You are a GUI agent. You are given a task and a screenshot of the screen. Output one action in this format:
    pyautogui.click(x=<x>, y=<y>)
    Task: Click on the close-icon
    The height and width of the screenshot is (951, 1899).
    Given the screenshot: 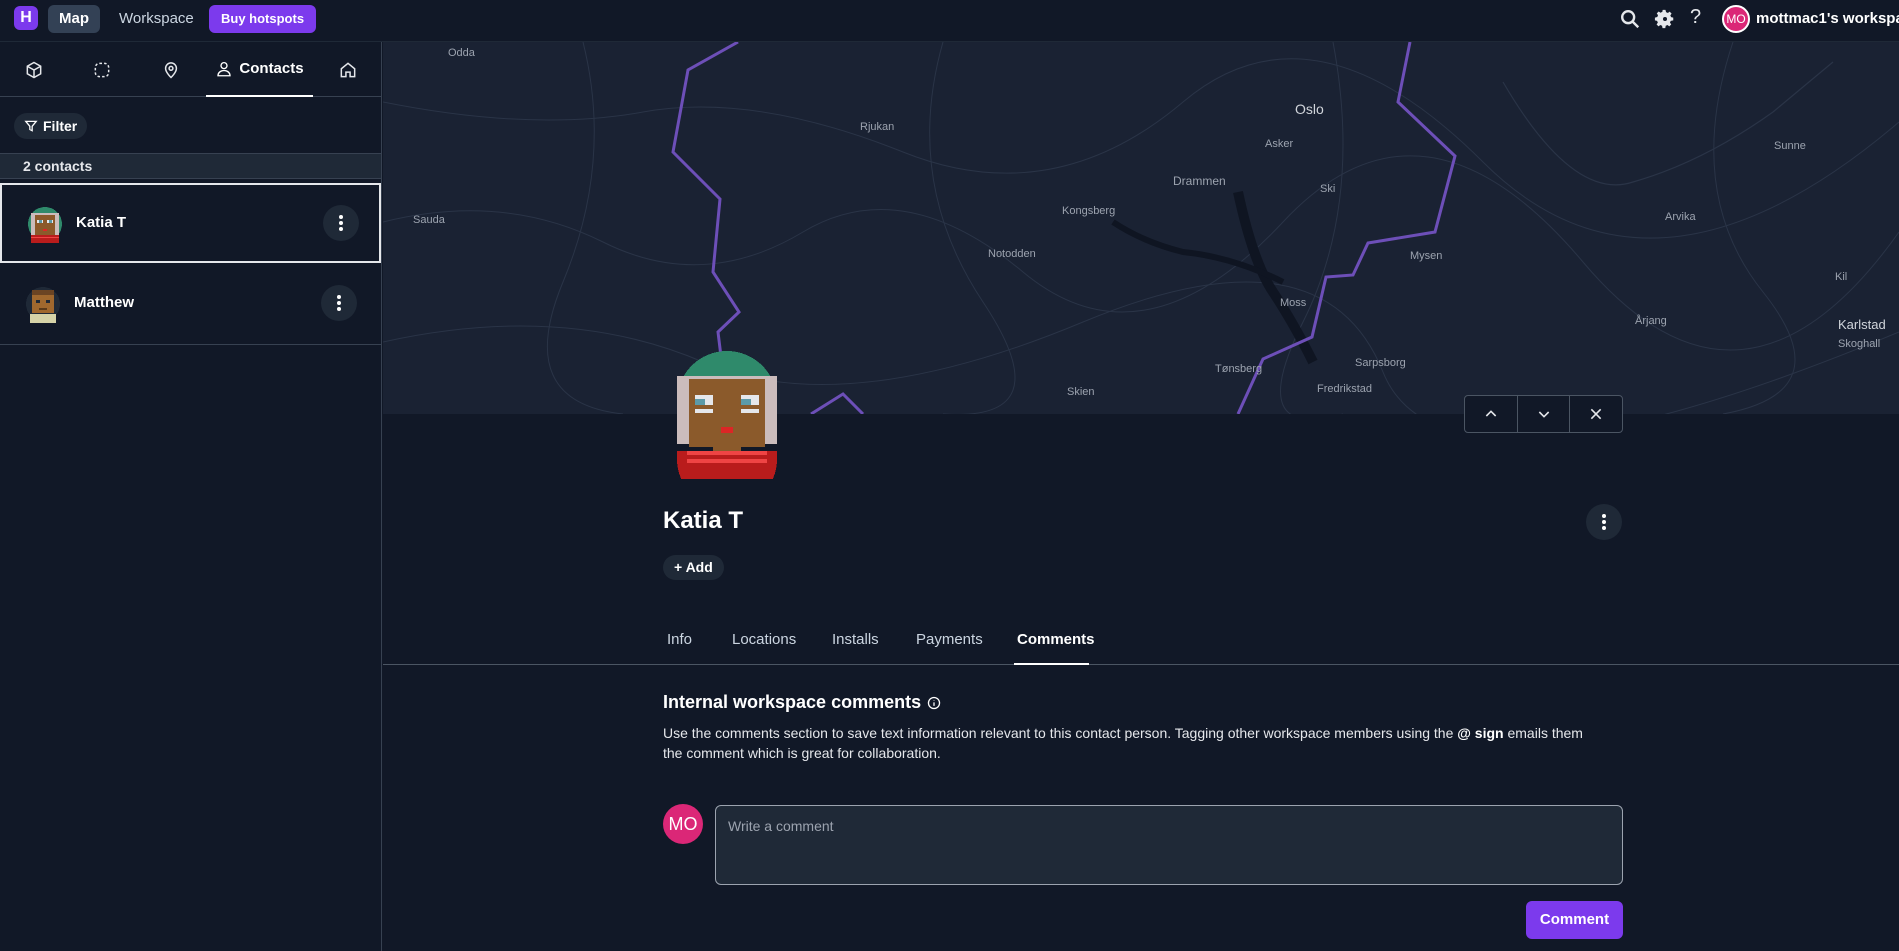 What is the action you would take?
    pyautogui.click(x=1596, y=414)
    